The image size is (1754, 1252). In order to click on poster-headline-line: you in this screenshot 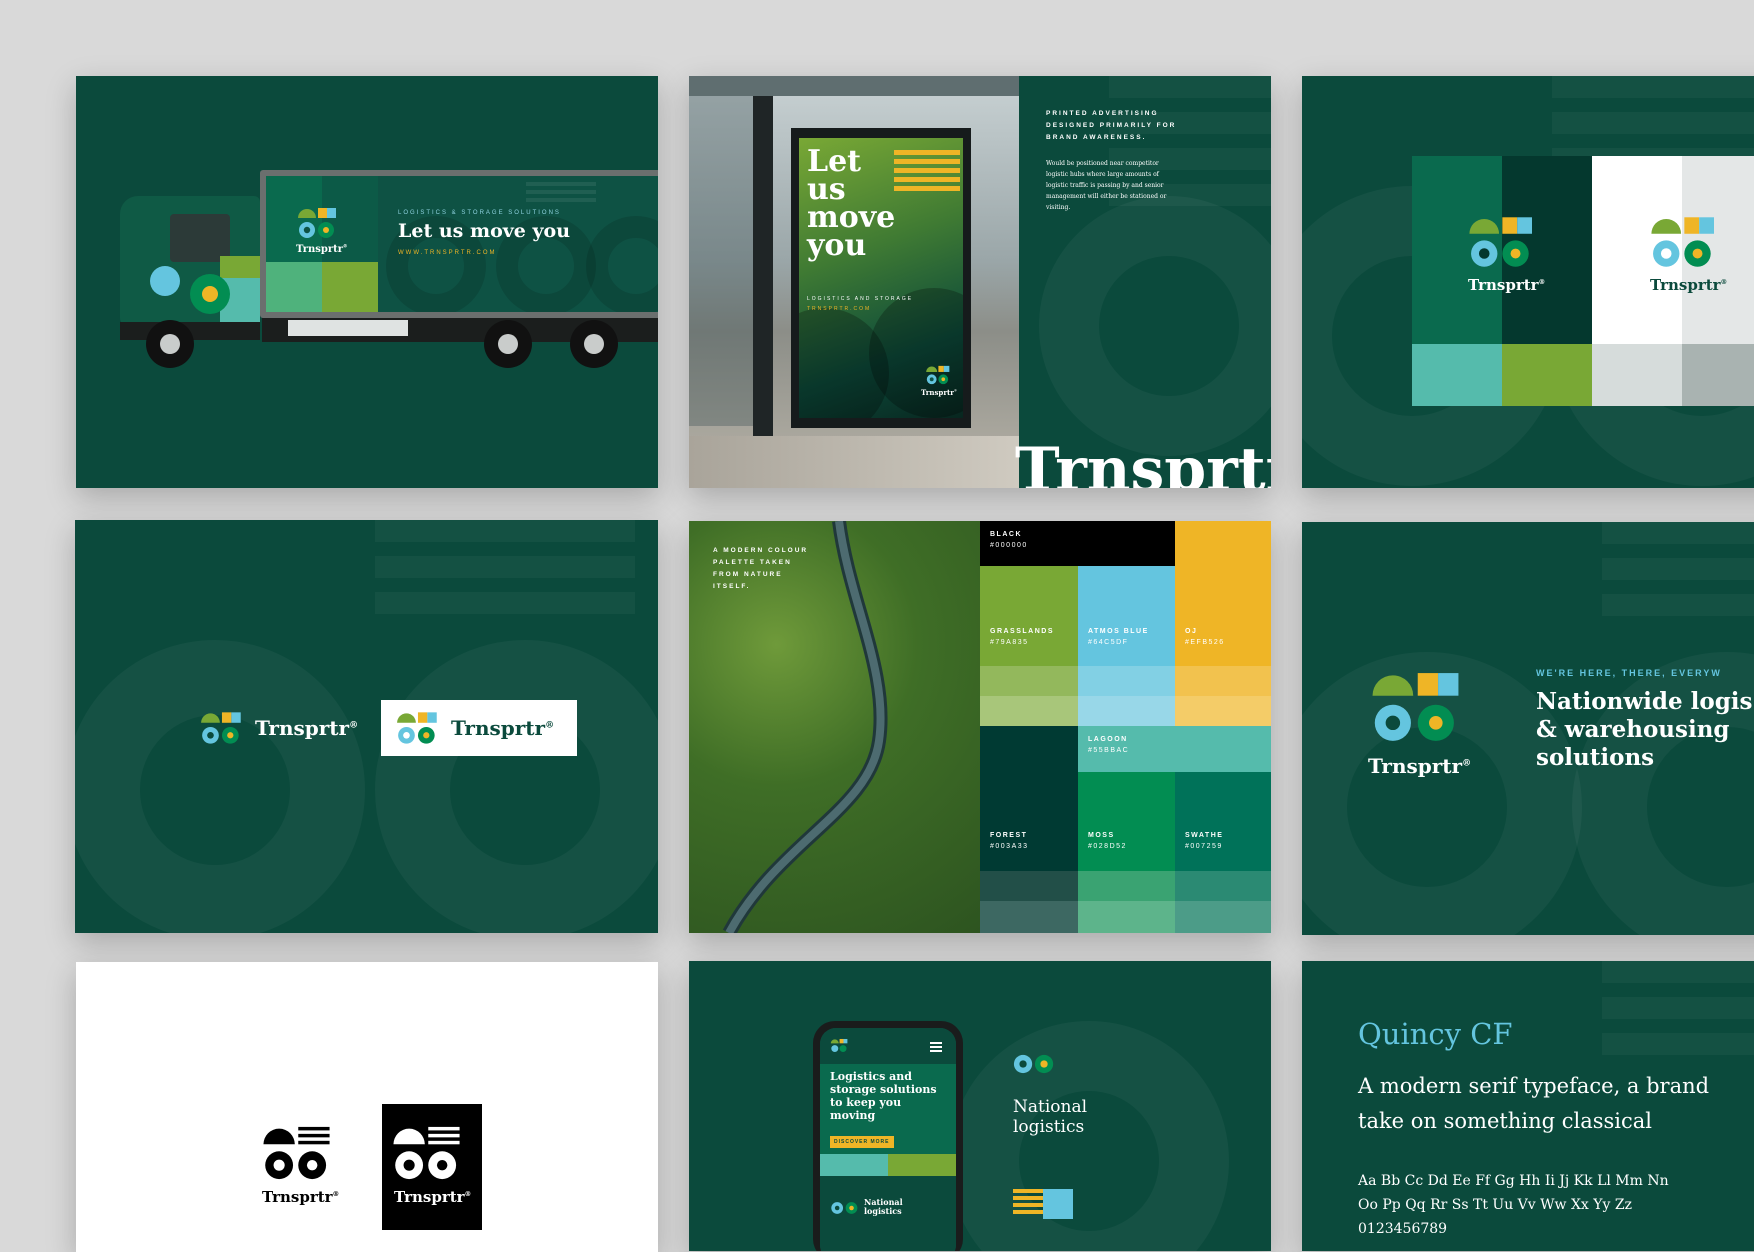, I will do `click(837, 245)`.